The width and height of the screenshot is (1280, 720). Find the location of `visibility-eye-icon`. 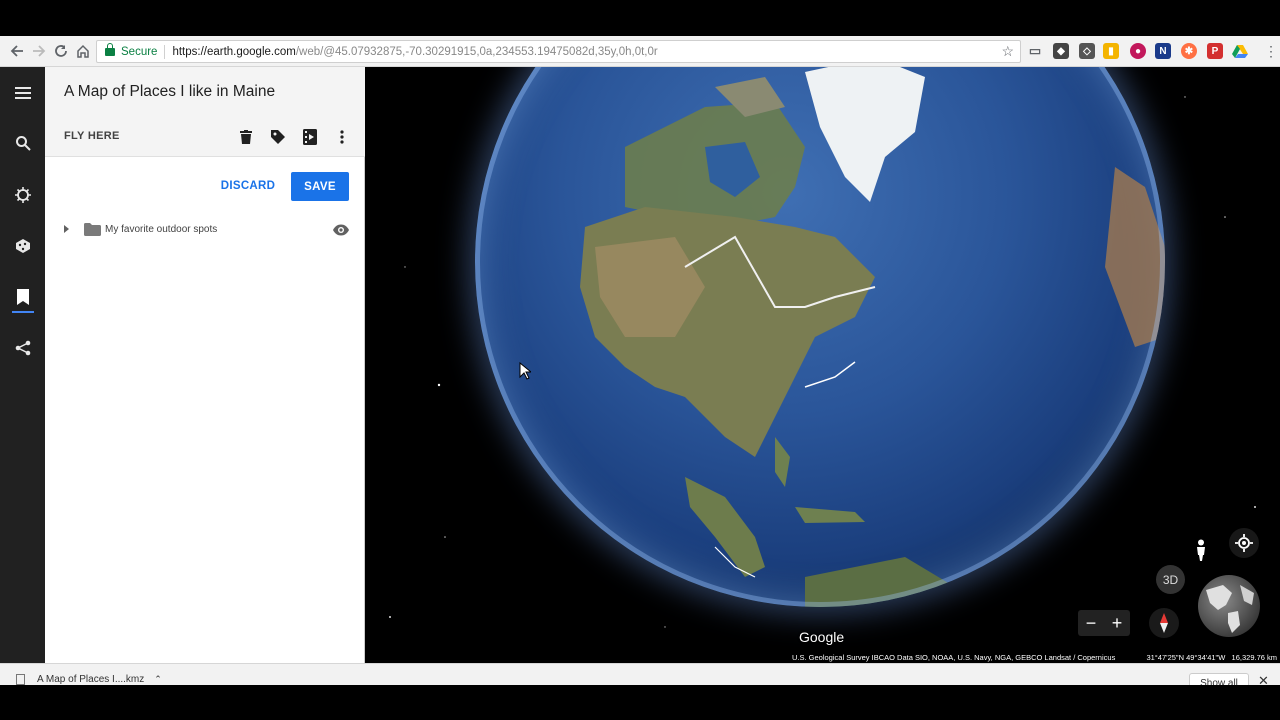

visibility-eye-icon is located at coordinates (341, 230).